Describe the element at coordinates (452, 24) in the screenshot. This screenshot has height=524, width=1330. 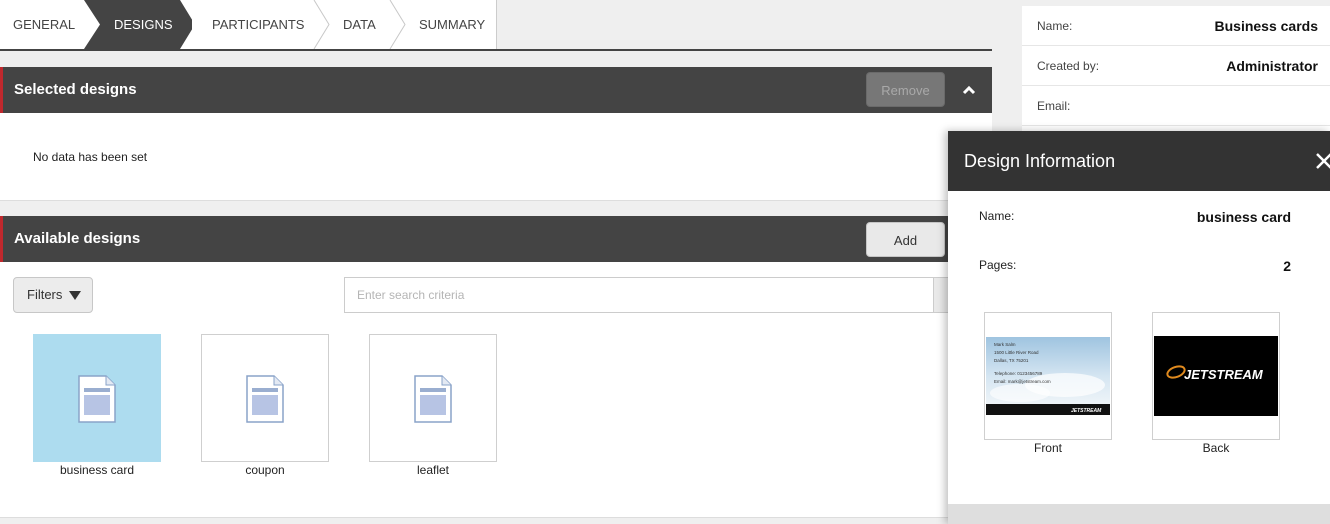
I see `tab-summary: SUMMARY` at that location.